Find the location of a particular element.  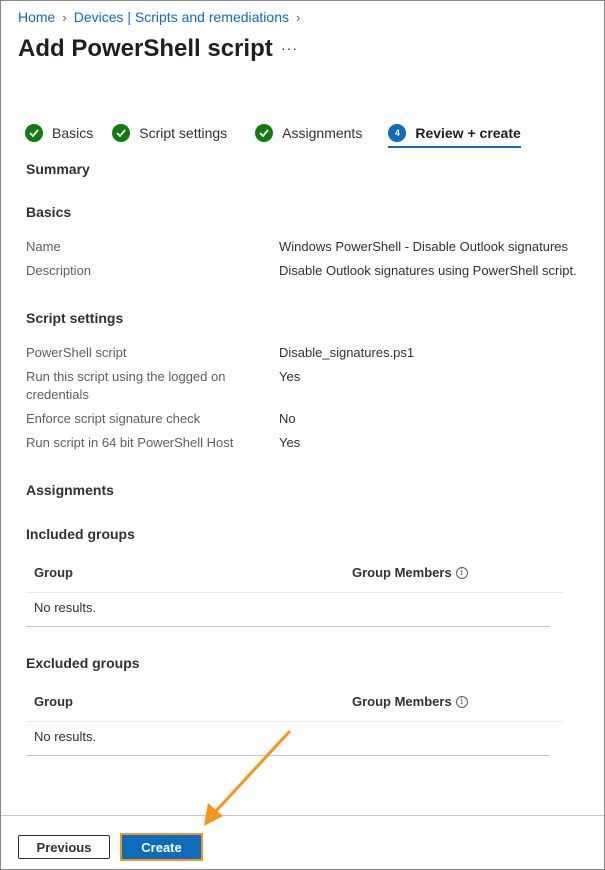

step-script-settings: Script settings is located at coordinates (169, 133).